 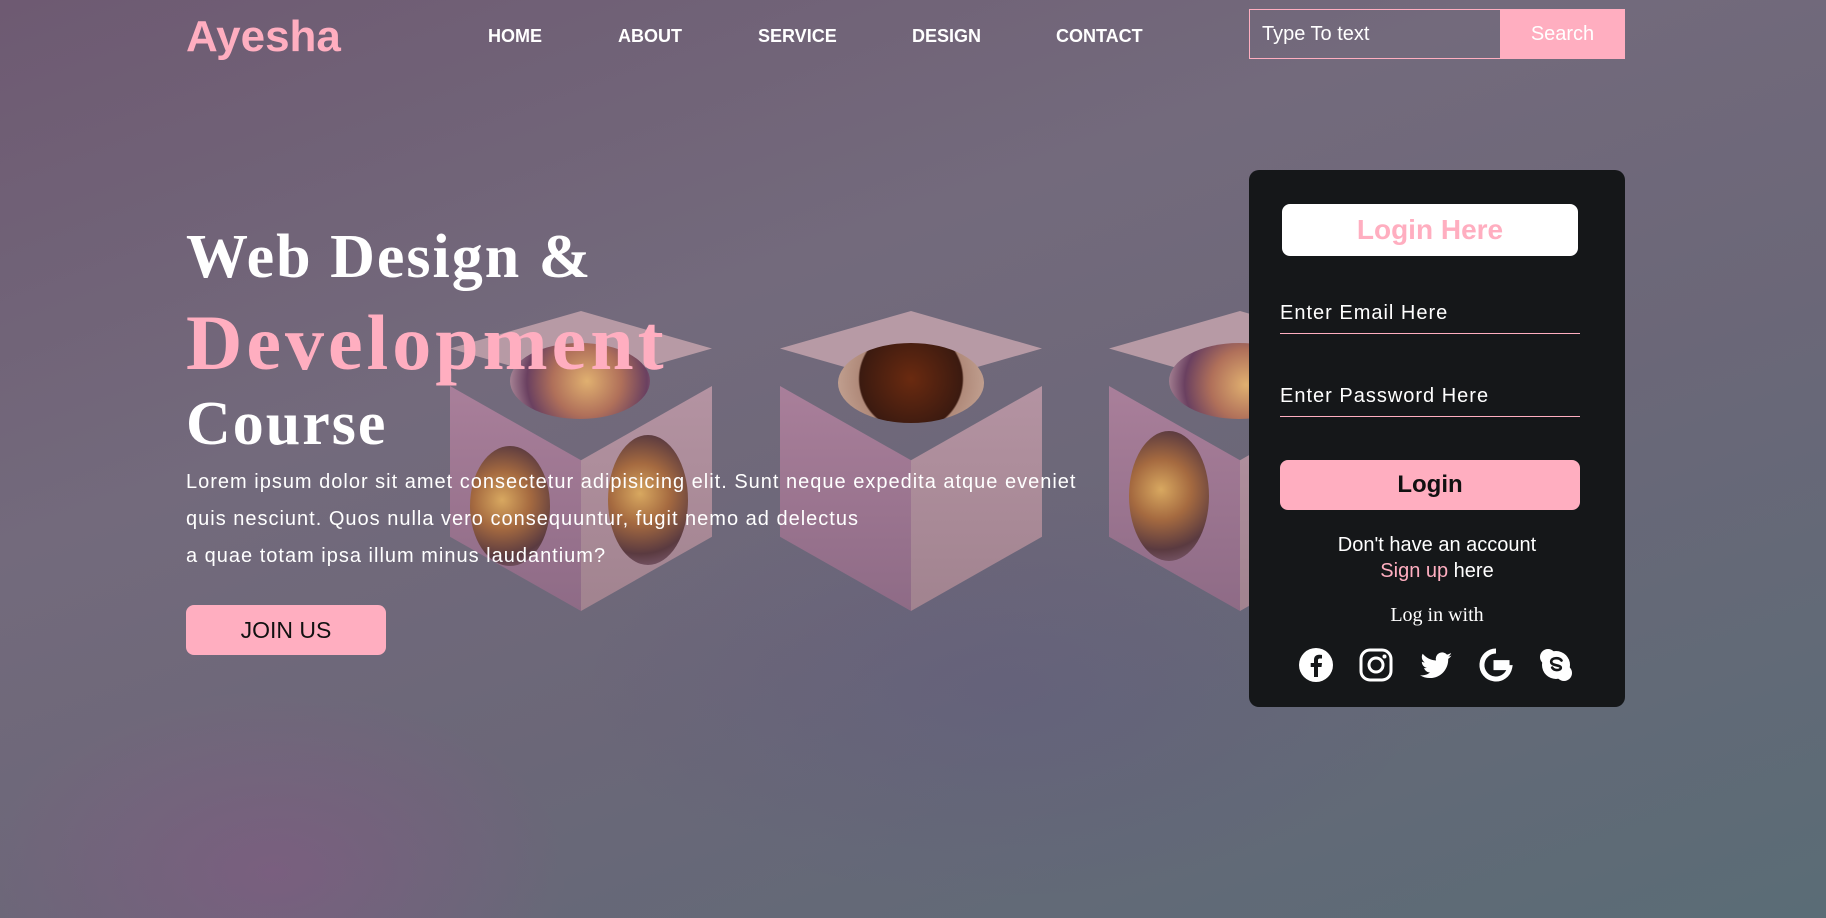 What do you see at coordinates (1496, 665) in the screenshot?
I see `google-icon` at bounding box center [1496, 665].